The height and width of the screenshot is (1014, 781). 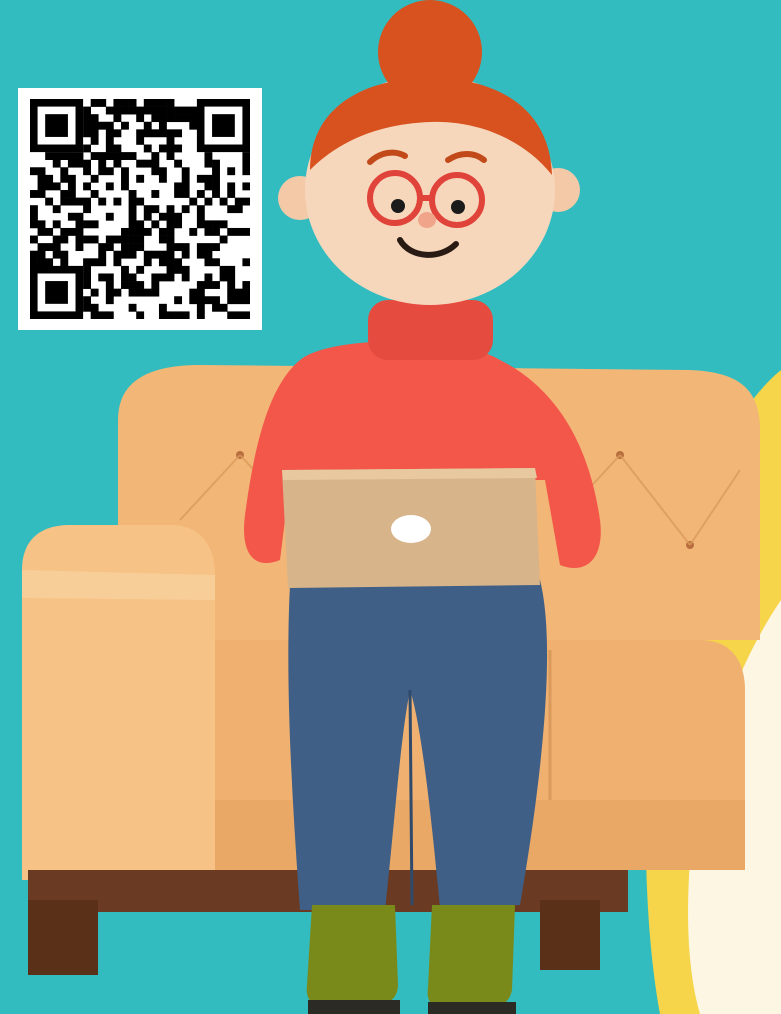 What do you see at coordinates (430, 52) in the screenshot?
I see `hair-bun-shape` at bounding box center [430, 52].